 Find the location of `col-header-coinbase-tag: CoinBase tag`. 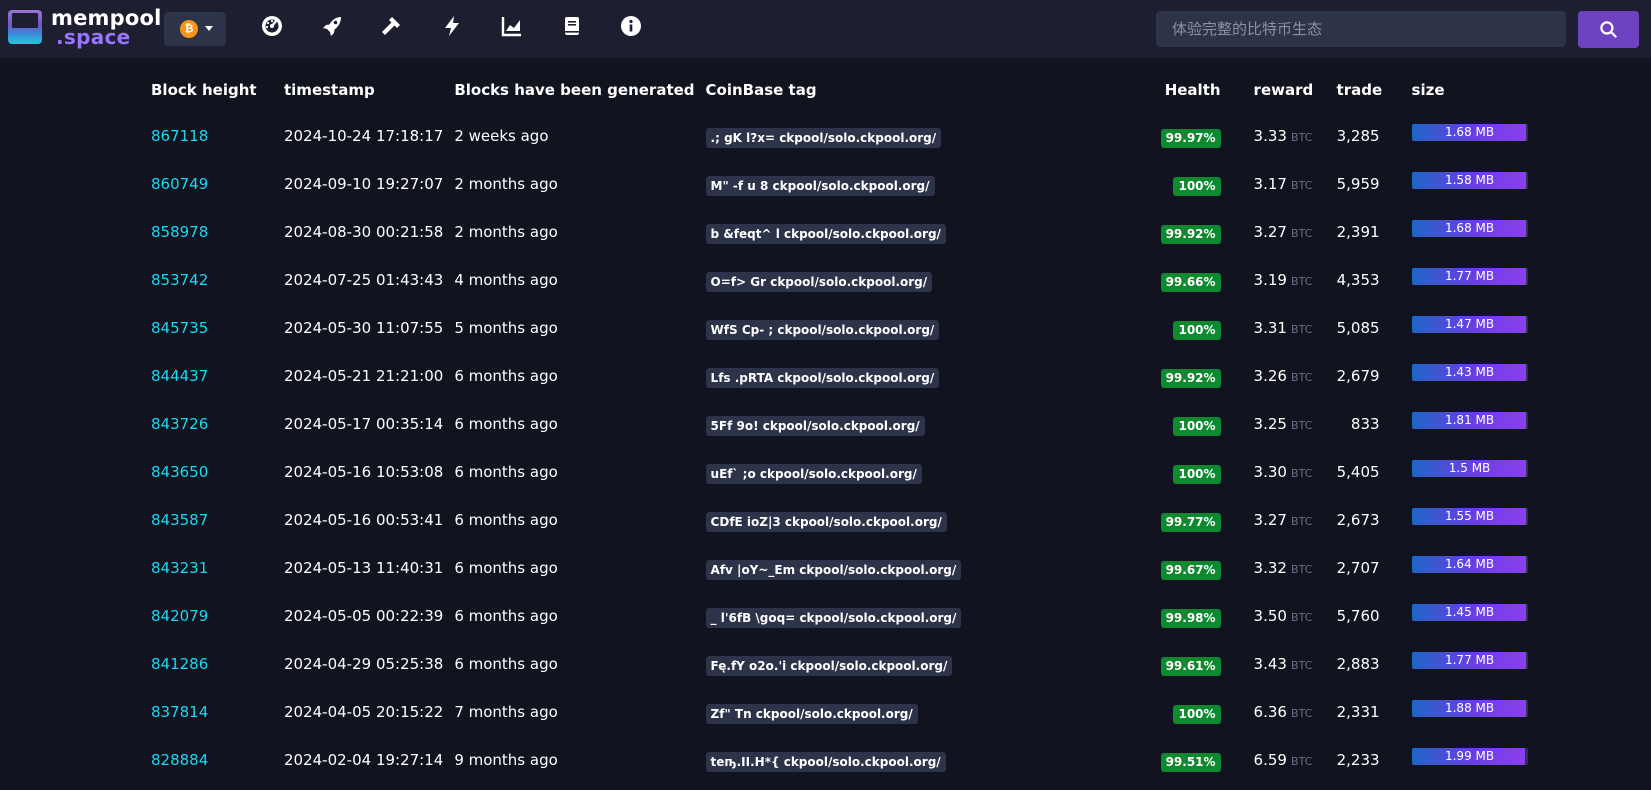

col-header-coinbase-tag: CoinBase tag is located at coordinates (916, 90).